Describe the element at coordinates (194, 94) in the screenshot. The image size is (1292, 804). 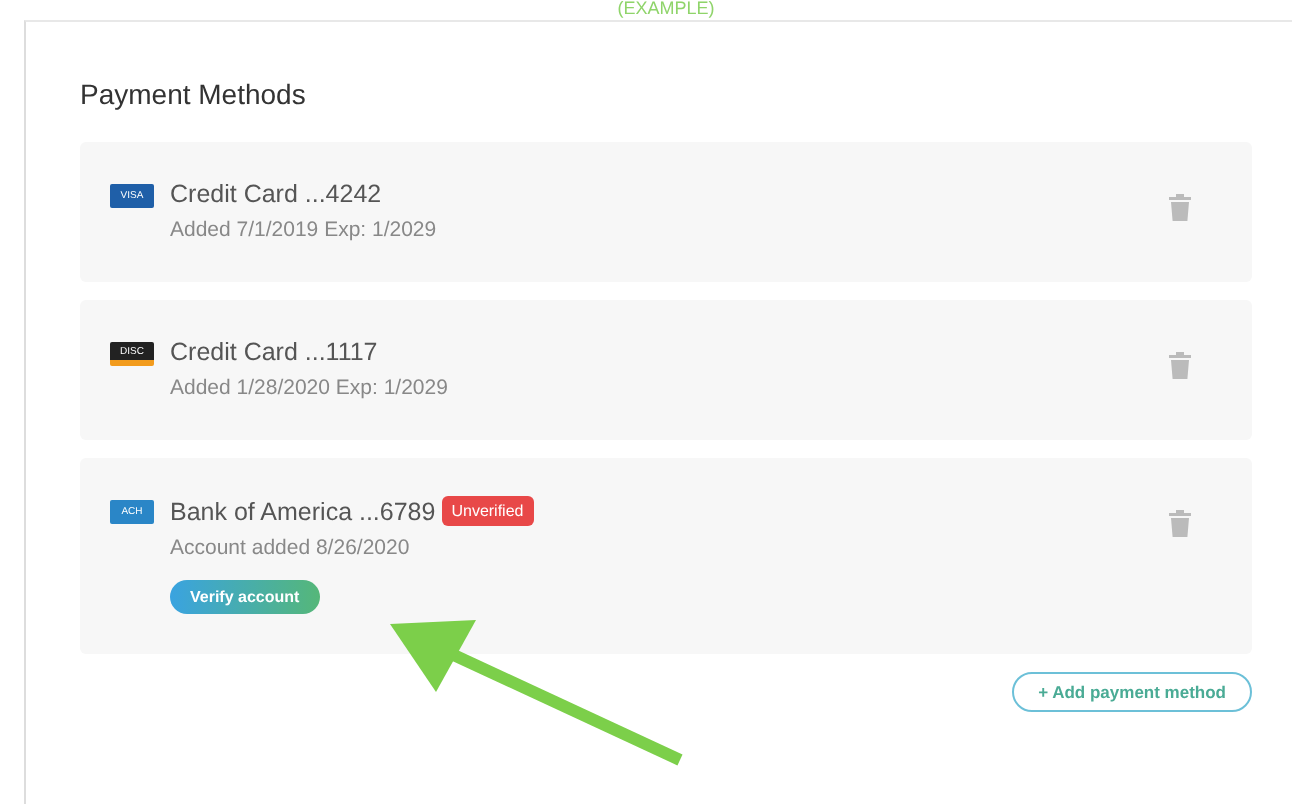
I see `section-title: Payment Methods` at that location.